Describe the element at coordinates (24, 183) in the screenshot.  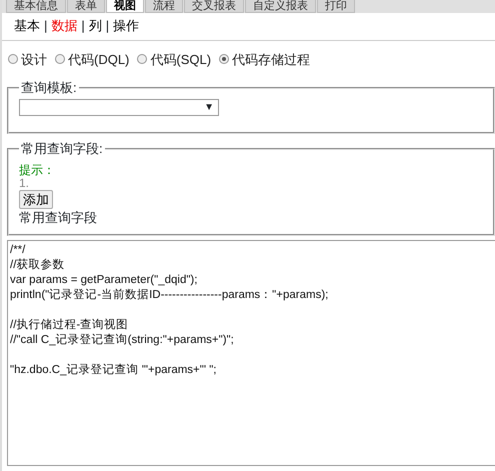
I see `hint-item: 1.` at that location.